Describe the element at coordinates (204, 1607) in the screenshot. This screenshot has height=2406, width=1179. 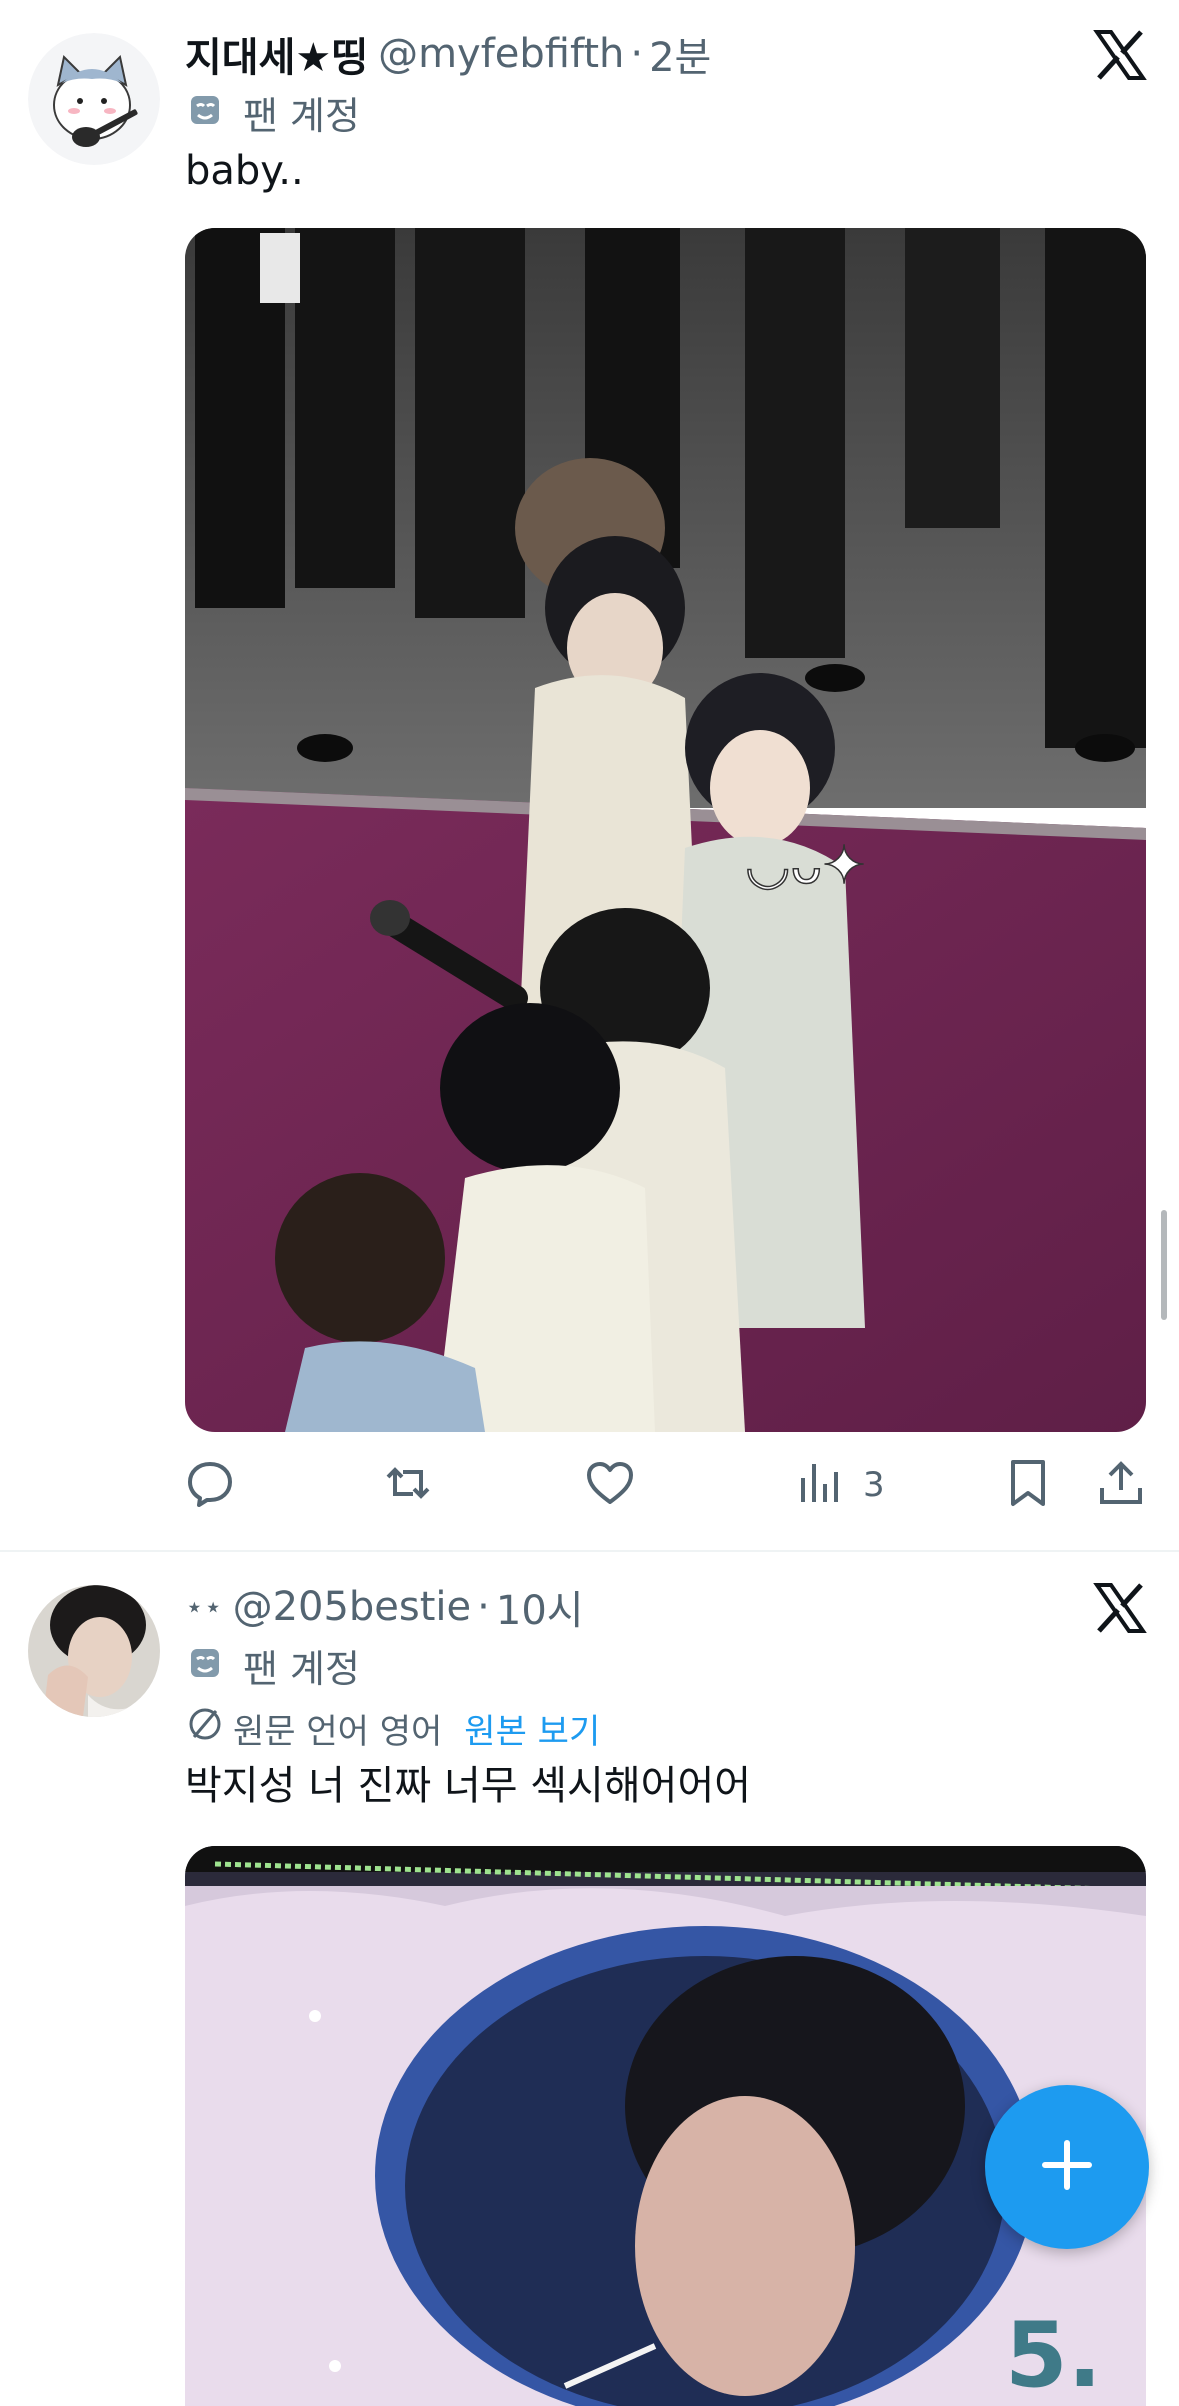
I see `display-name: ⋆⋆` at that location.